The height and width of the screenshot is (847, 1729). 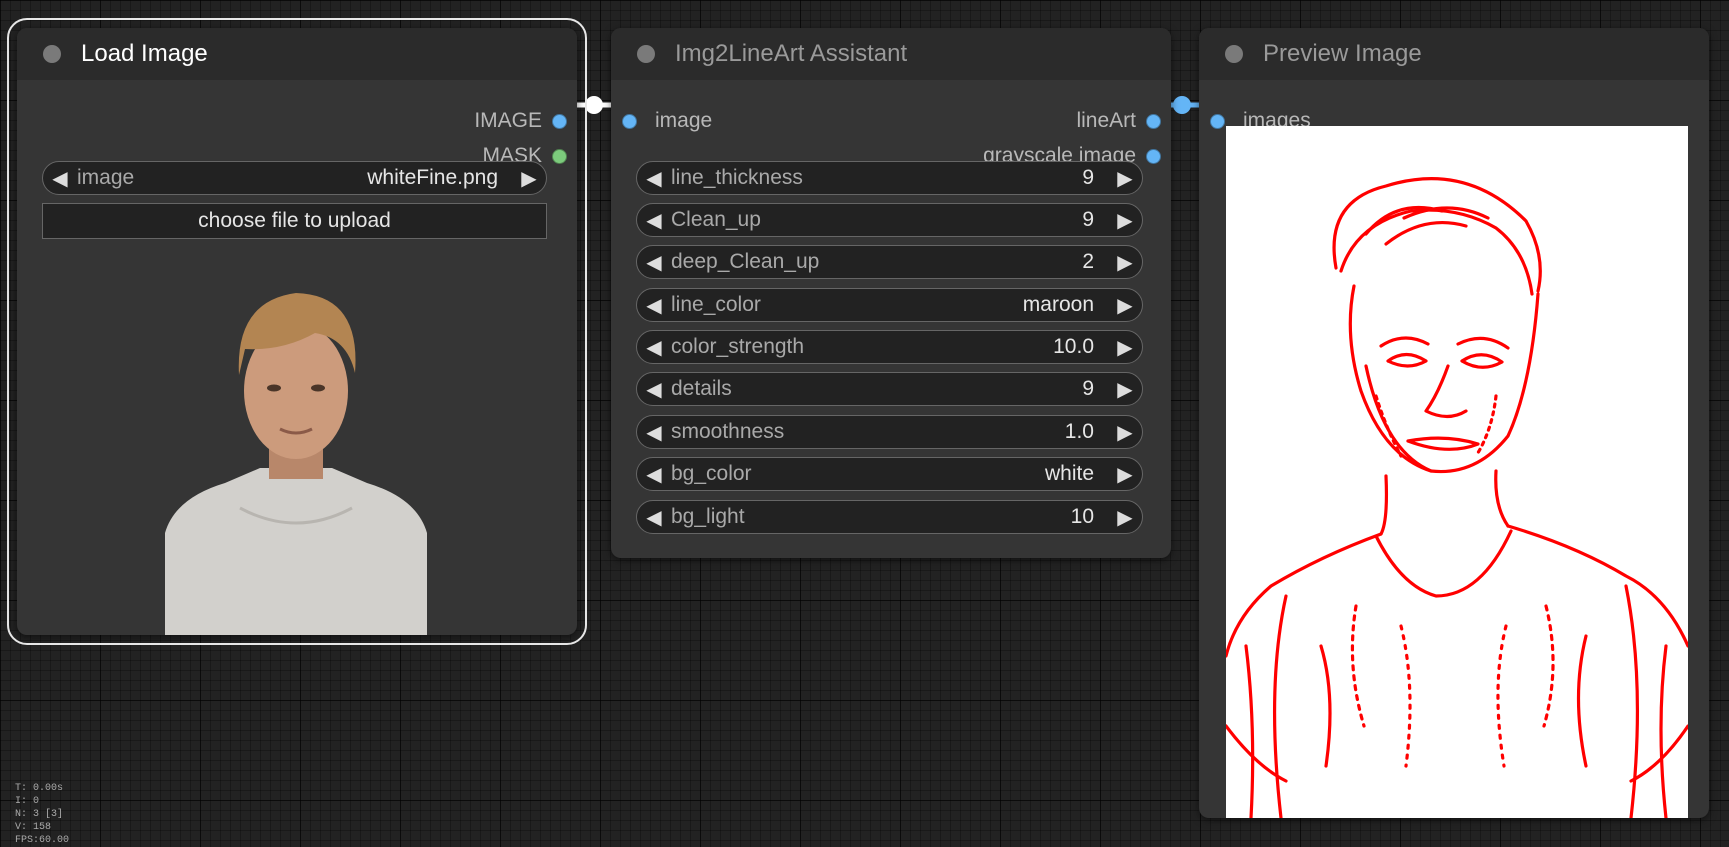 I want to click on node-title-bar: Img2LineArt Assistant, so click(x=891, y=54).